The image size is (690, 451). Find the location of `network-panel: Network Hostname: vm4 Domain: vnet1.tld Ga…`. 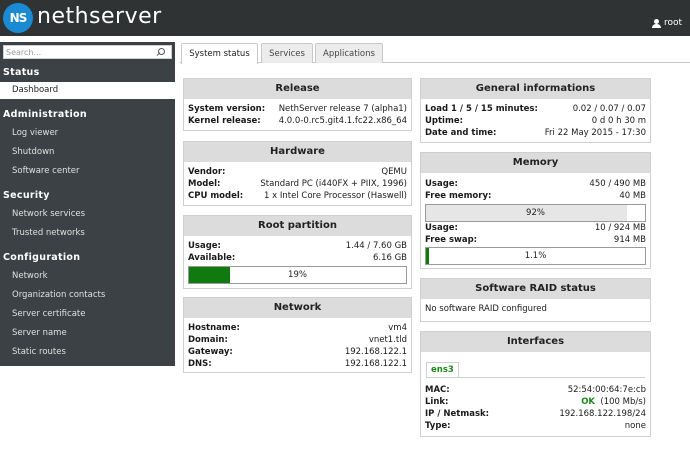

network-panel: Network Hostname: vm4 Domain: vnet1.tld Ga… is located at coordinates (297, 335).